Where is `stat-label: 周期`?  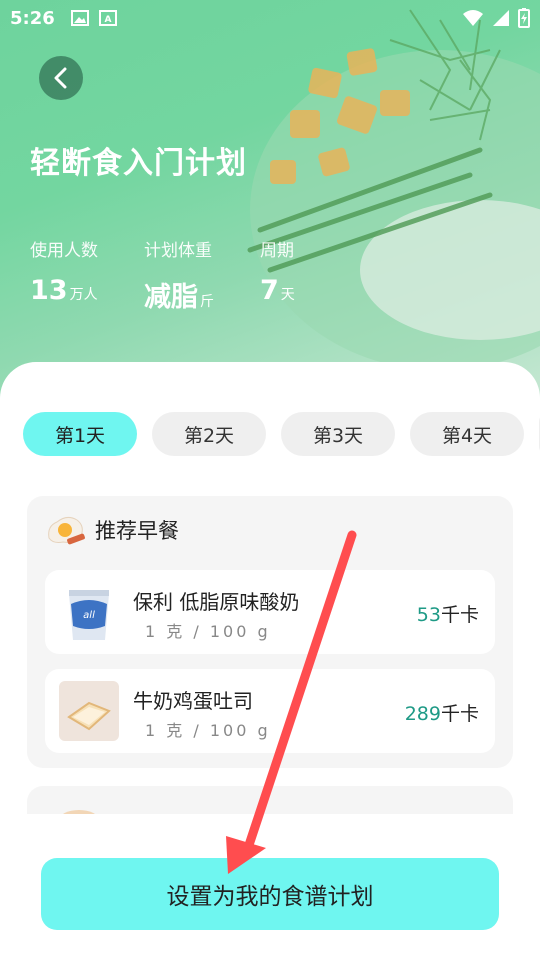
stat-label: 周期 is located at coordinates (277, 251).